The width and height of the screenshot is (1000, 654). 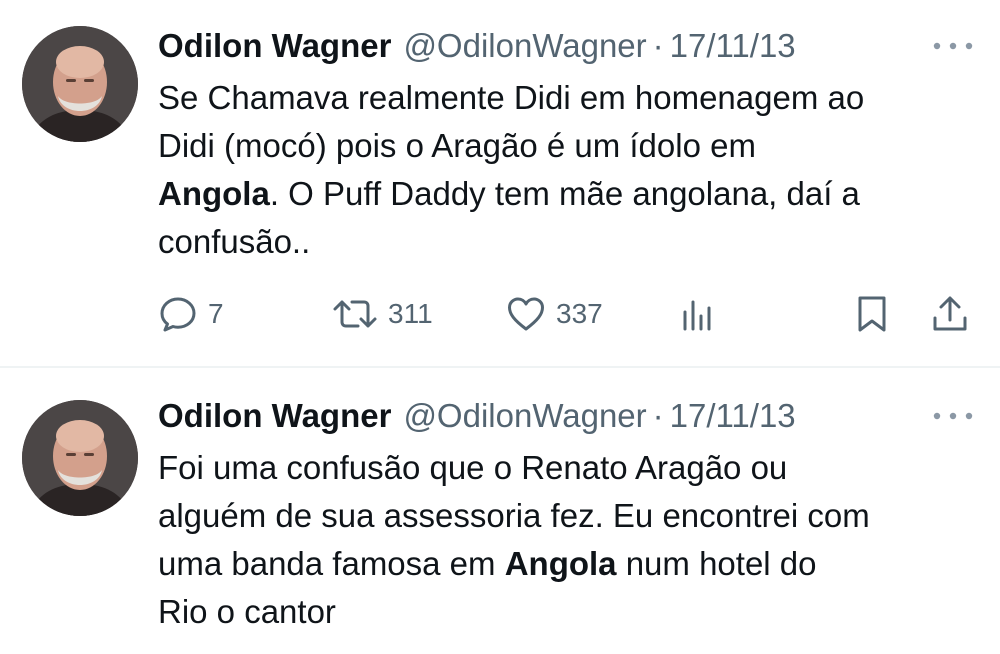 I want to click on reply-button: 7, so click(x=191, y=314).